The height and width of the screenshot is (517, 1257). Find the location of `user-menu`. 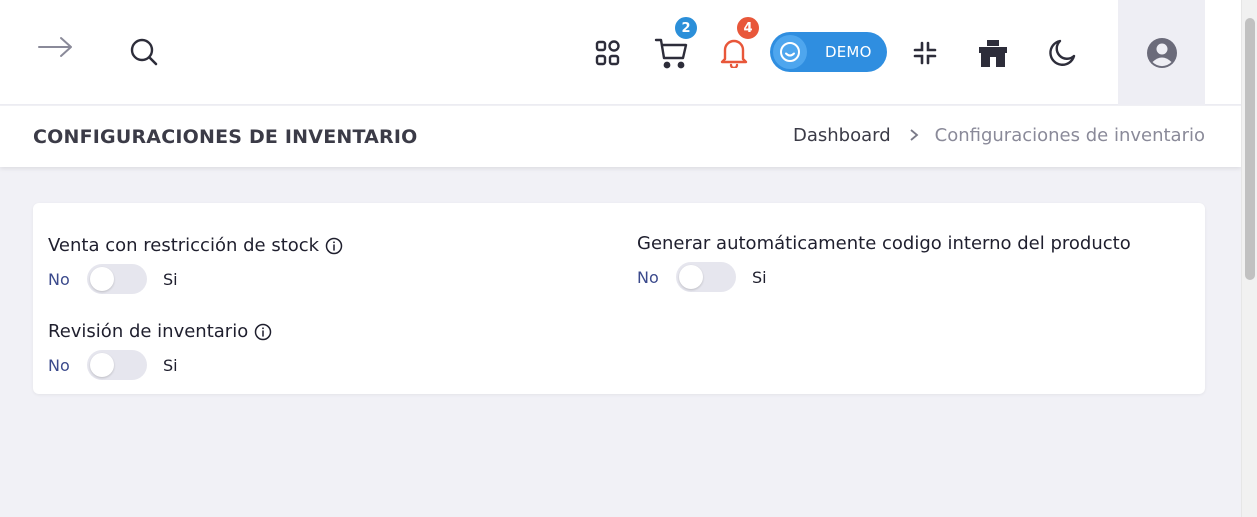

user-menu is located at coordinates (1161, 52).